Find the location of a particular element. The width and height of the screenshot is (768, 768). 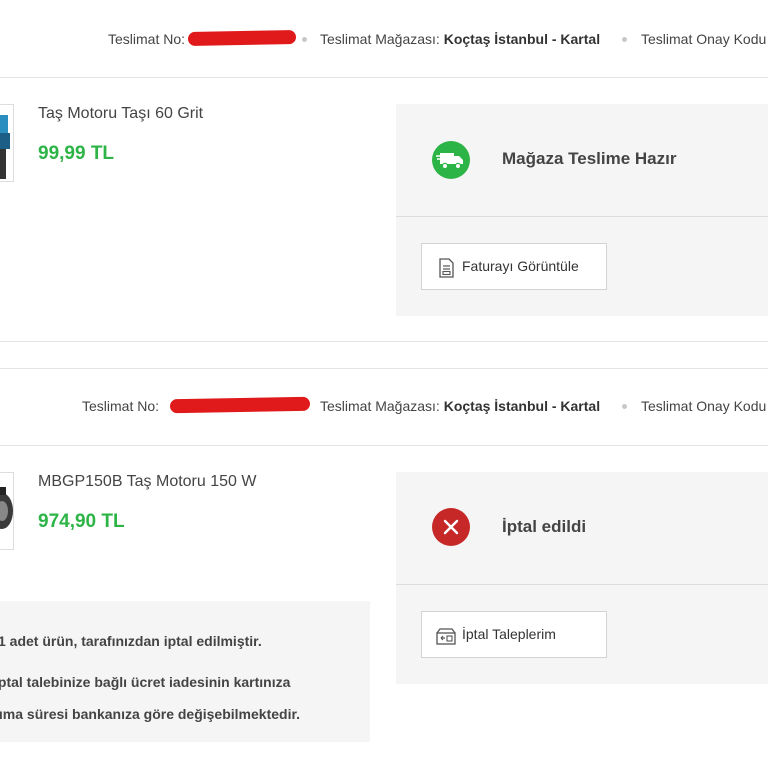

cancel-x-icon is located at coordinates (451, 527).